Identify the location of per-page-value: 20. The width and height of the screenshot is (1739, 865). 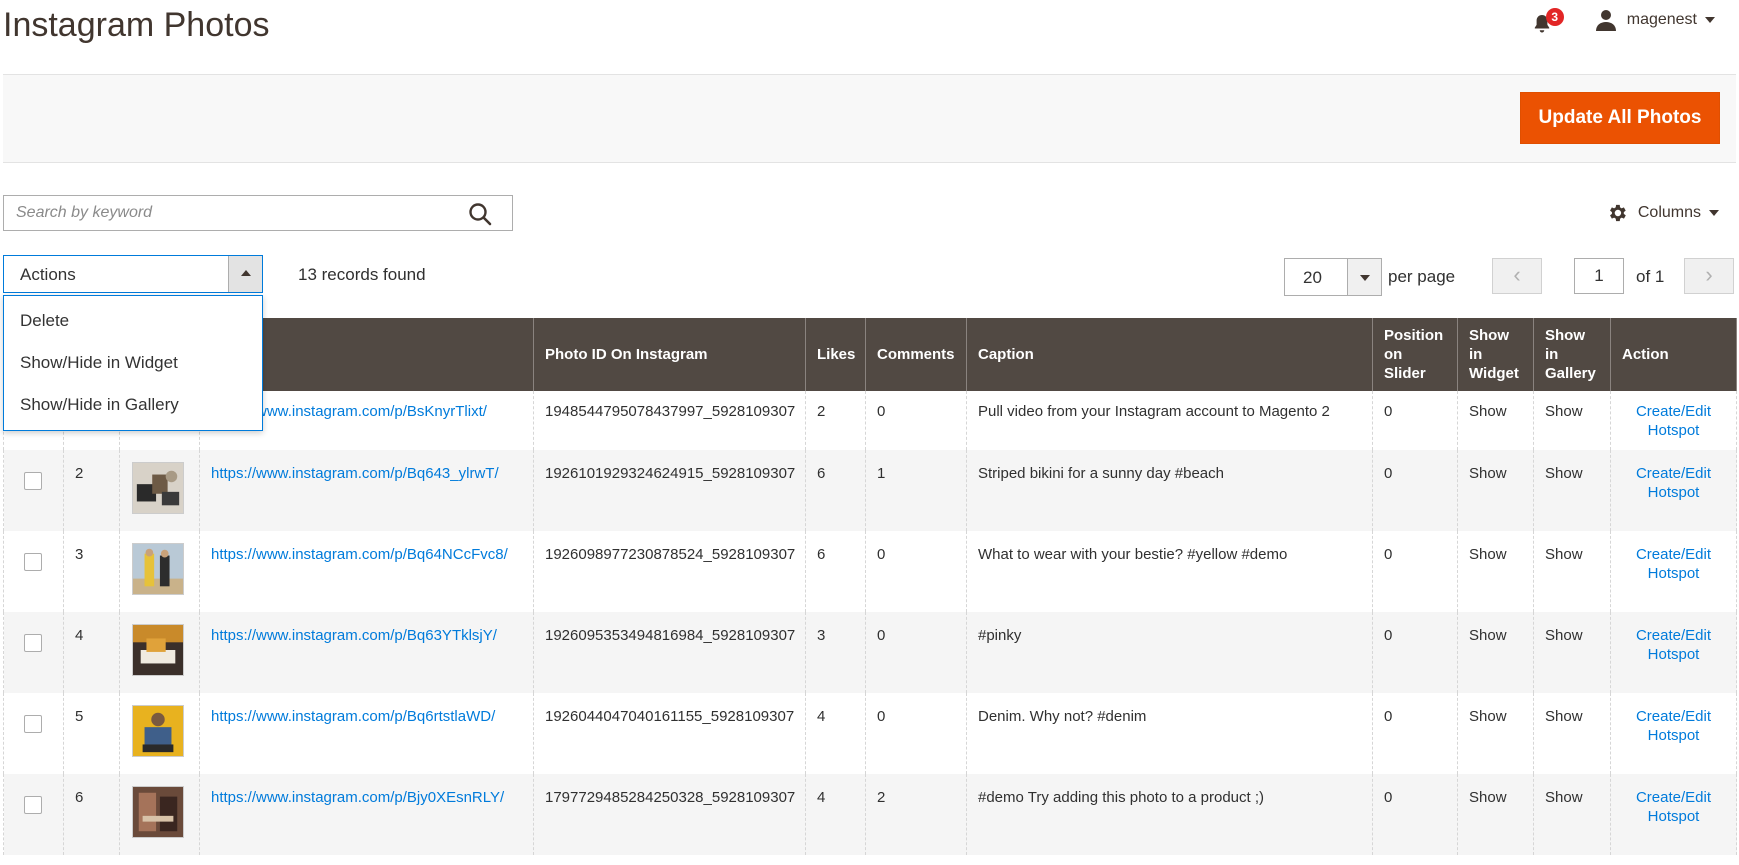
(1312, 277).